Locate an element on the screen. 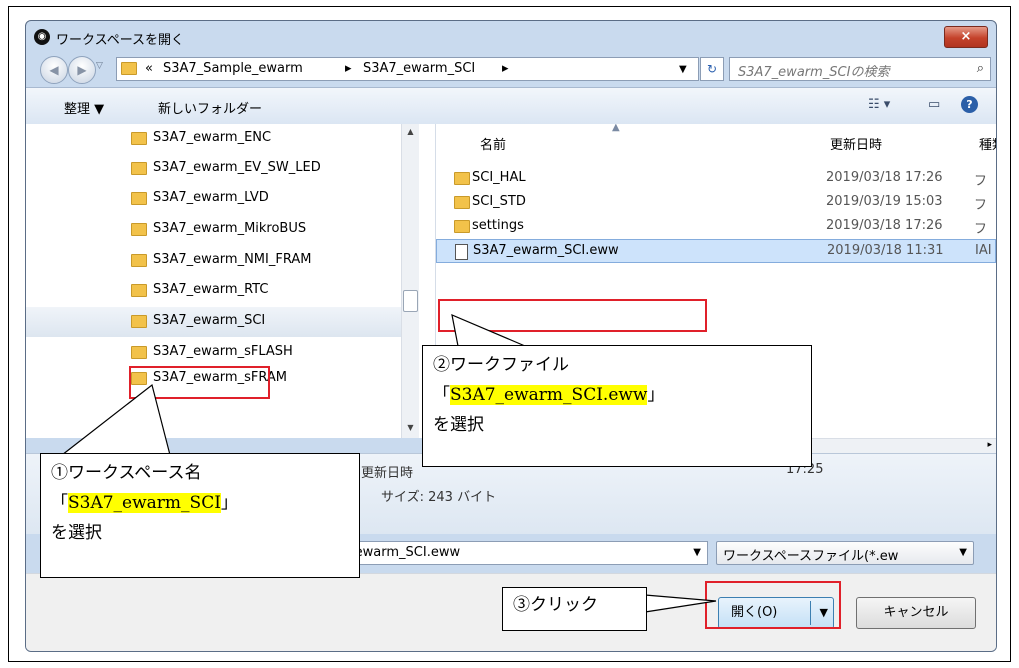 The image size is (1019, 668). column-header-date: 更新日時 is located at coordinates (856, 143).